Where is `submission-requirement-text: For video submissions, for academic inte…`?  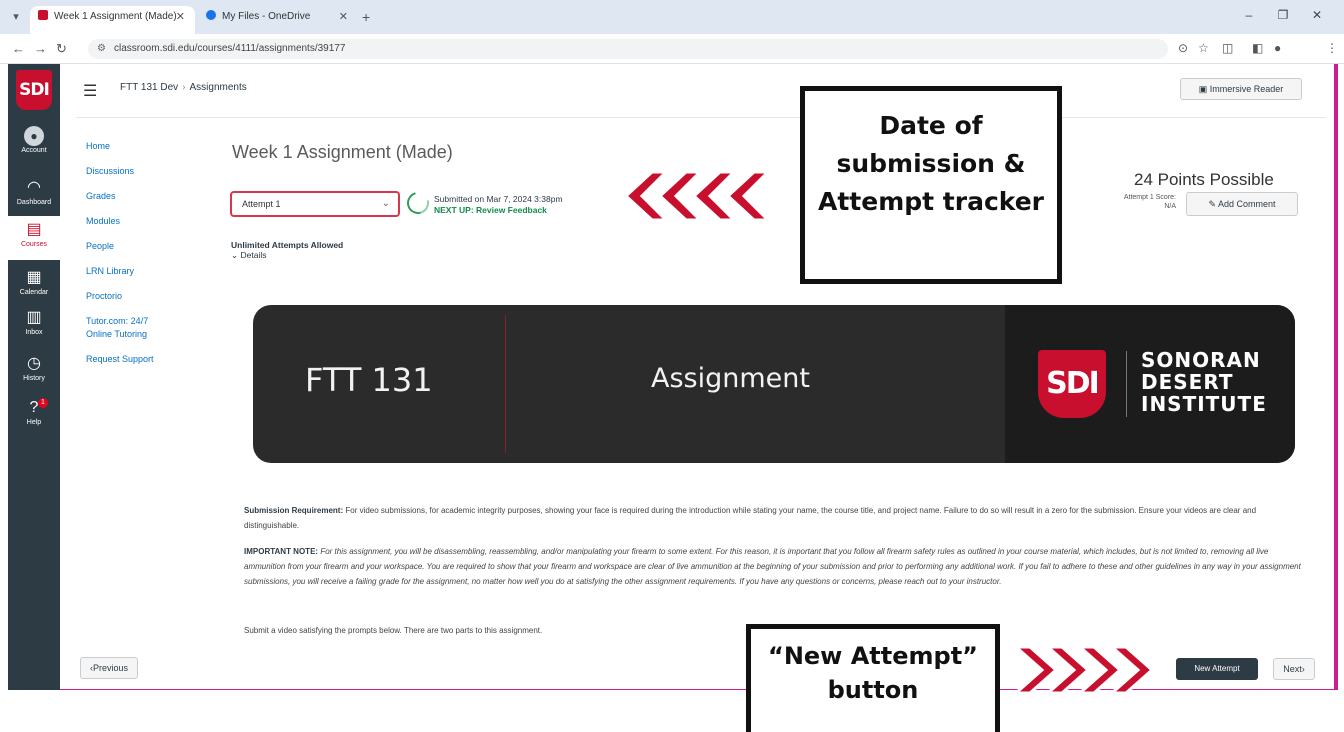 submission-requirement-text: For video submissions, for academic inte… is located at coordinates (750, 518).